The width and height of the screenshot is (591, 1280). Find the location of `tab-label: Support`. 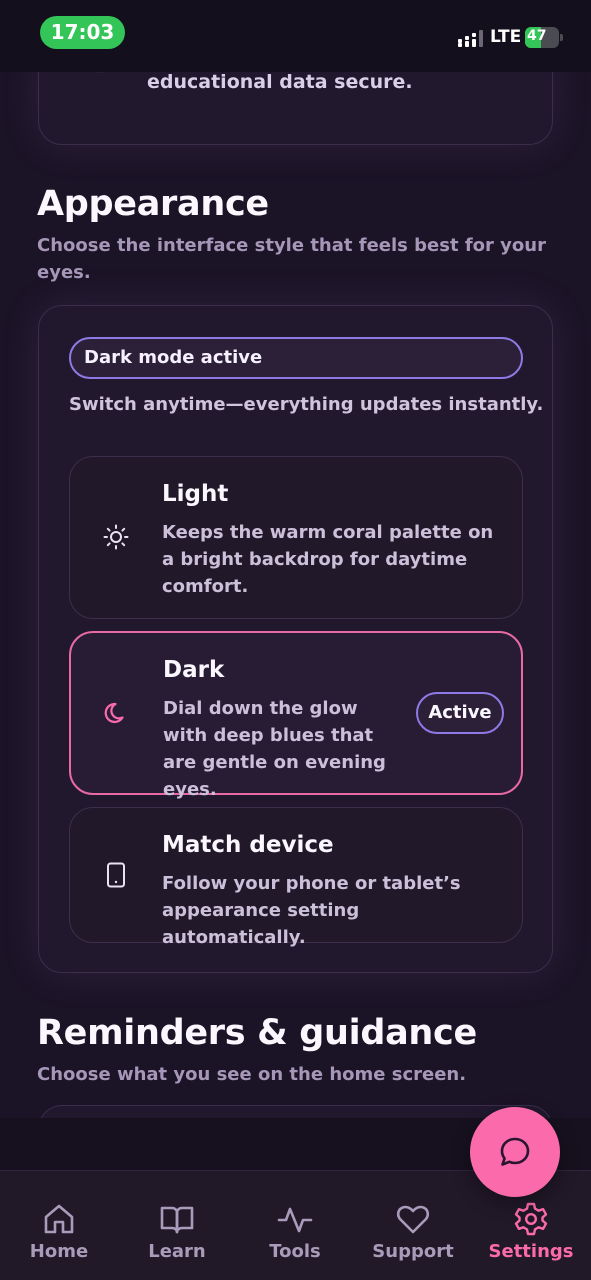

tab-label: Support is located at coordinates (413, 1251).